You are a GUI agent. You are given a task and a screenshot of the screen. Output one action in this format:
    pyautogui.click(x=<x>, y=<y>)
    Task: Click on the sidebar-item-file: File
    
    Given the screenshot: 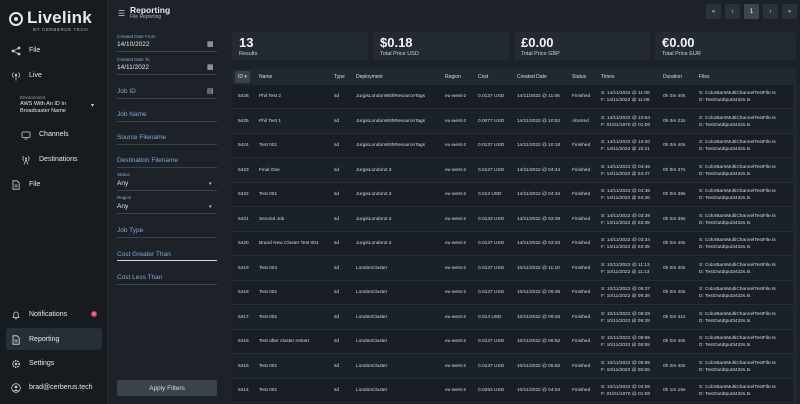 What is the action you would take?
    pyautogui.click(x=25, y=50)
    